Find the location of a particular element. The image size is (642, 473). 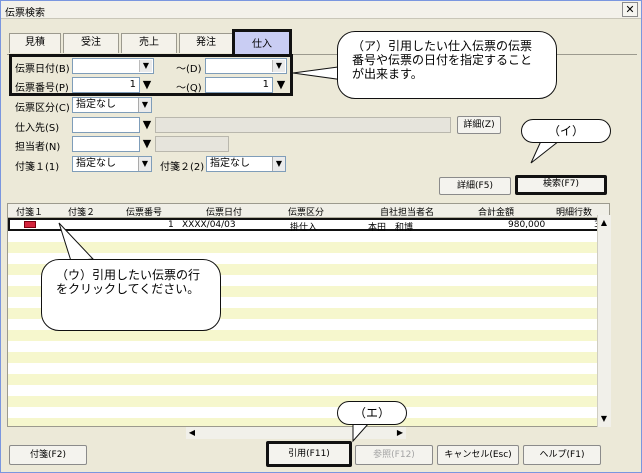

callout-u: （ウ）引用したい伝票の行をクリックしてください。 is located at coordinates (131, 295).